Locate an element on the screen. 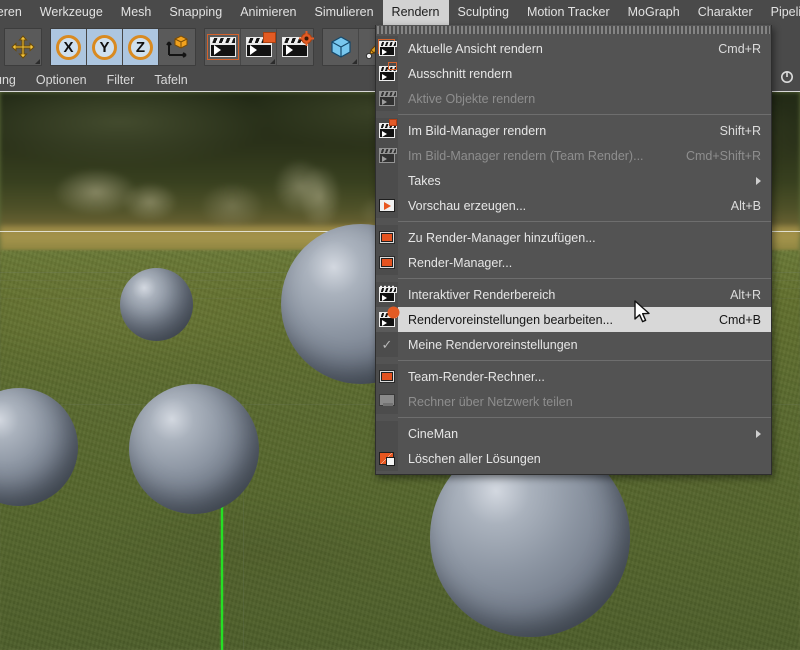 Image resolution: width=800 pixels, height=650 pixels. menu-tearoff-handle is located at coordinates (573, 30).